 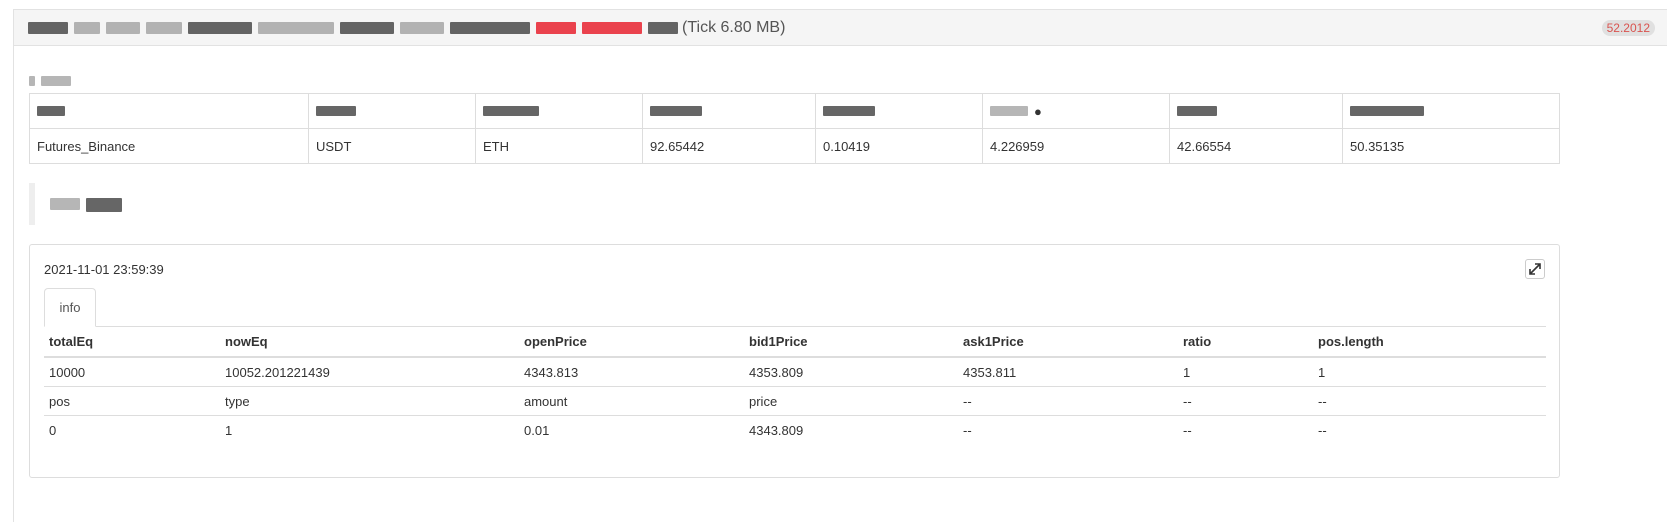 What do you see at coordinates (70, 307) in the screenshot?
I see `tab-info: info` at bounding box center [70, 307].